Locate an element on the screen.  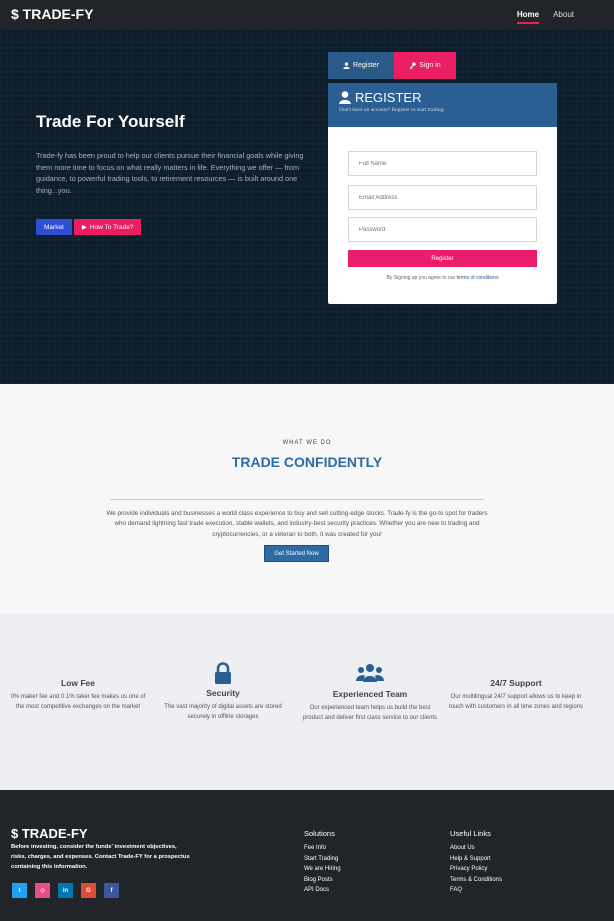
register-title: REGISTER is located at coordinates (442, 97).